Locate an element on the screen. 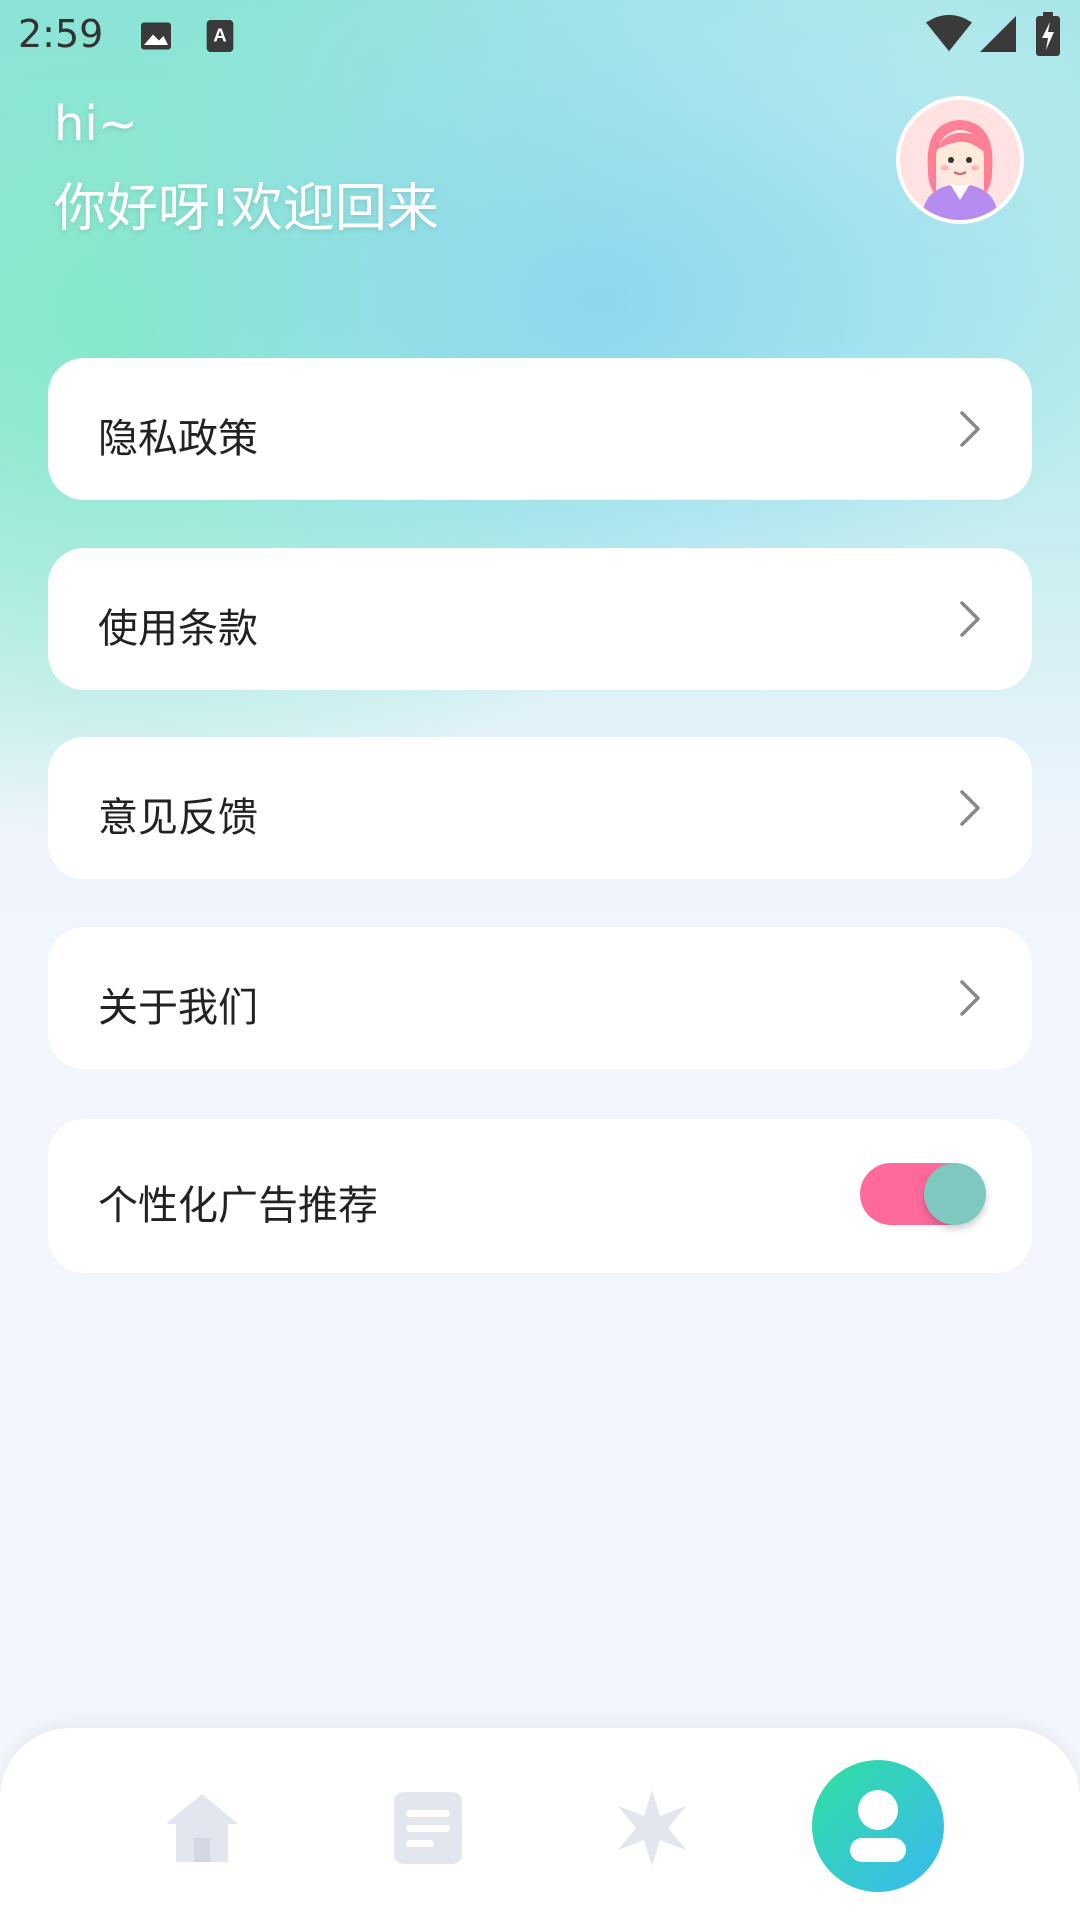  menu-item-privacy-policy: 隐私政策 is located at coordinates (540, 429).